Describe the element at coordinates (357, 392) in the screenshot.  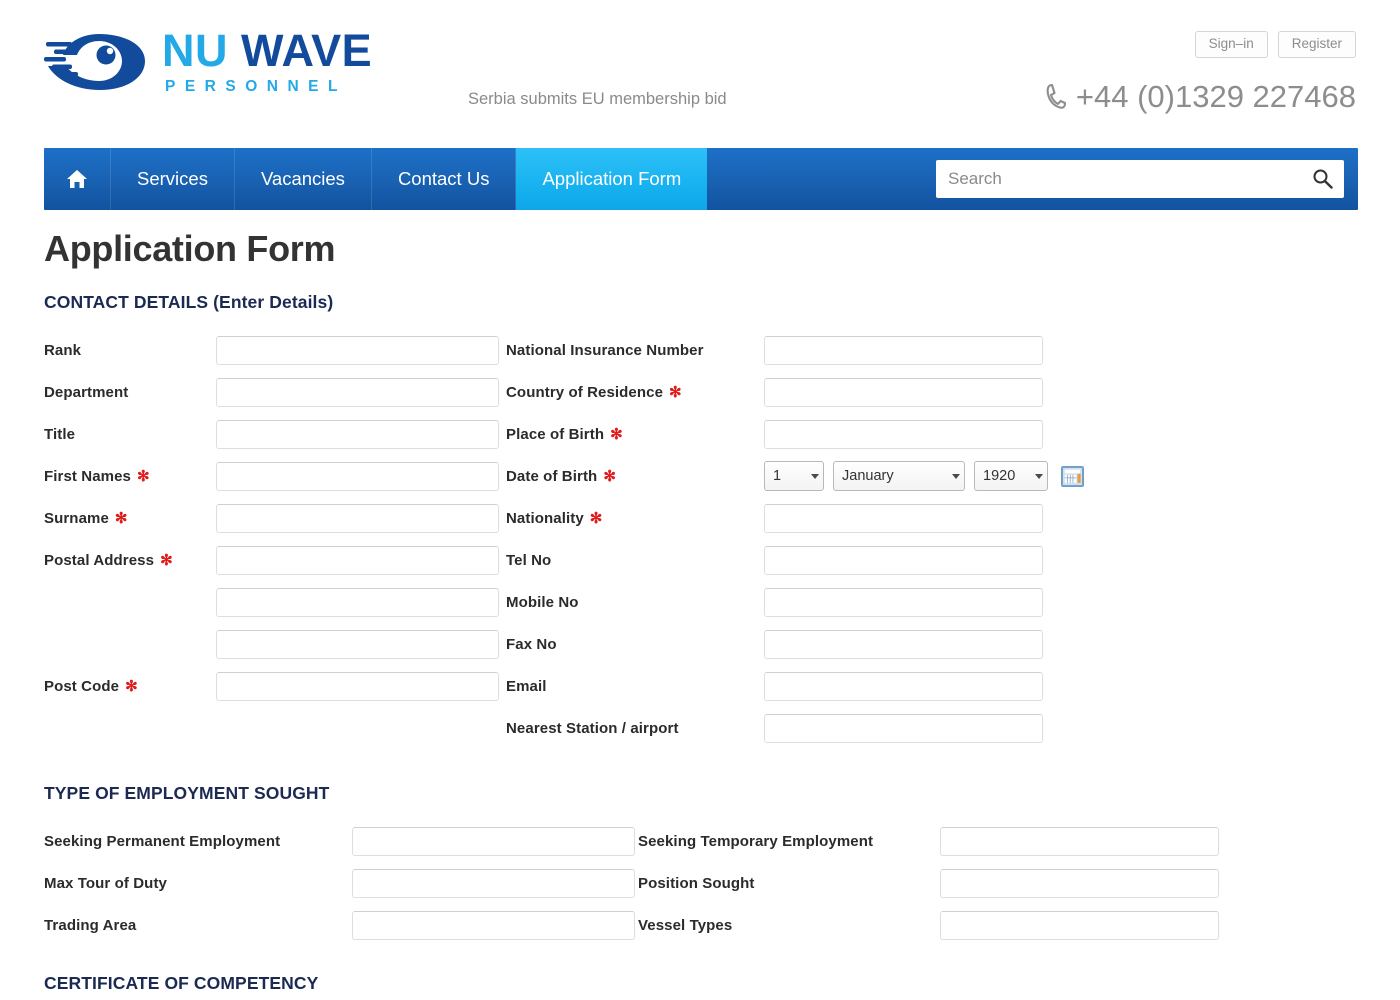
I see `input-department` at that location.